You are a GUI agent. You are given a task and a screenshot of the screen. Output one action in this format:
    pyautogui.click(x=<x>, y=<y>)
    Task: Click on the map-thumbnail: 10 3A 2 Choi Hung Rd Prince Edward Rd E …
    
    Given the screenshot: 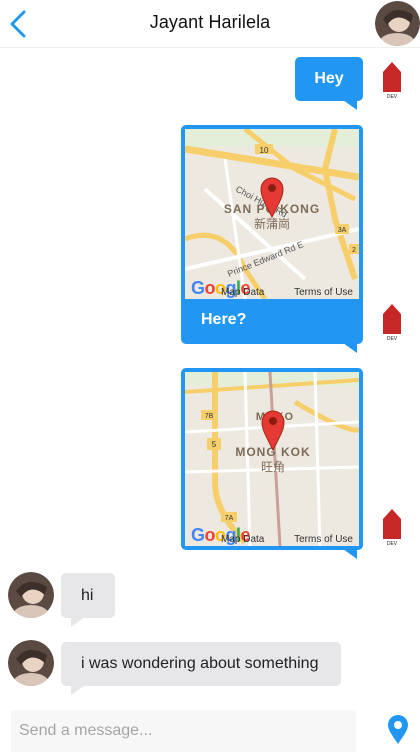 What is the action you would take?
    pyautogui.click(x=272, y=214)
    